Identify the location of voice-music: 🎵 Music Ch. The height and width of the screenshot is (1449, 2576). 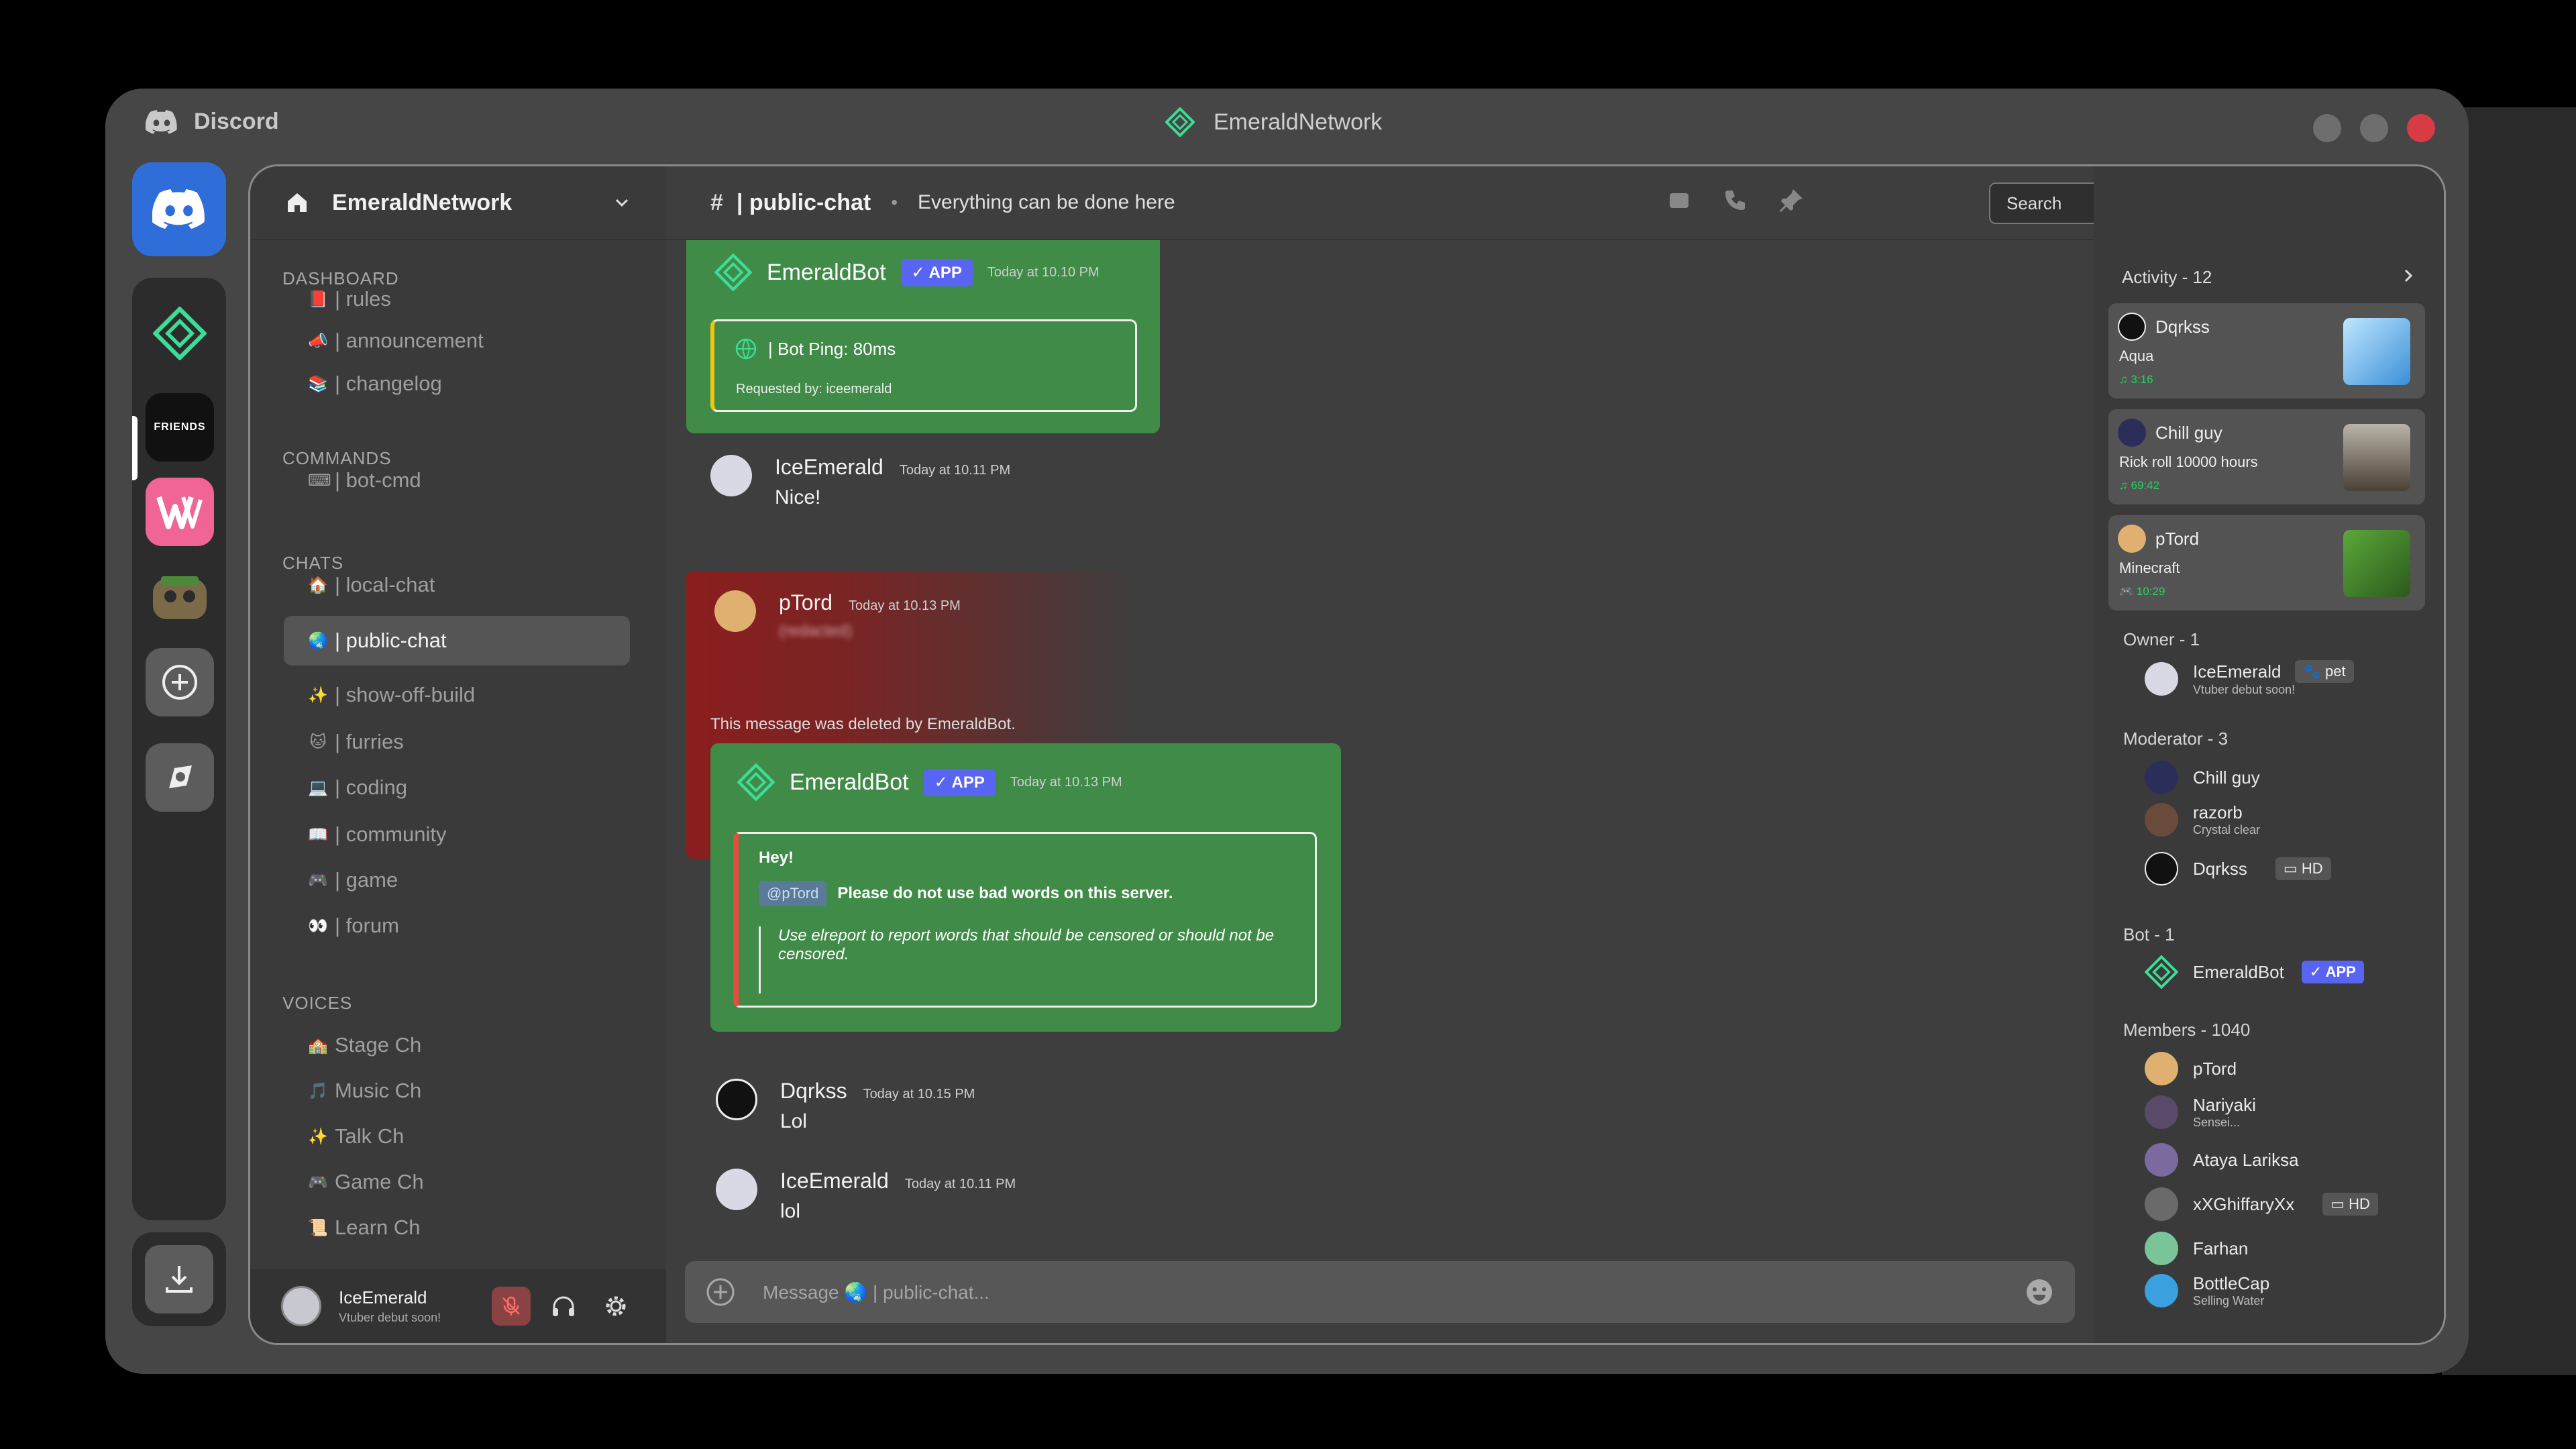
(364, 1091).